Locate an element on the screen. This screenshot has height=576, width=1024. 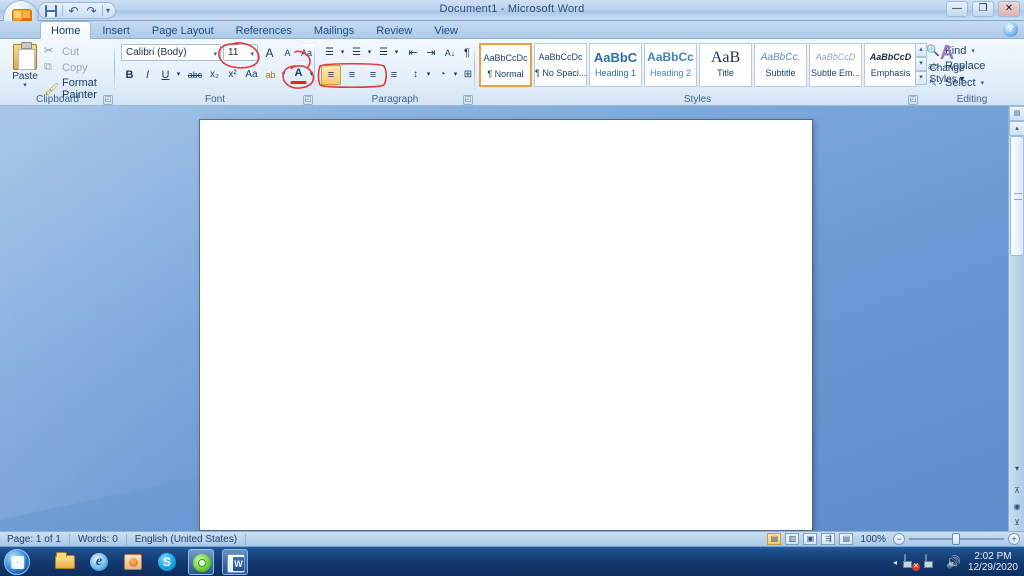
show-hidden-icons-button: ◂ is located at coordinates (895, 562).